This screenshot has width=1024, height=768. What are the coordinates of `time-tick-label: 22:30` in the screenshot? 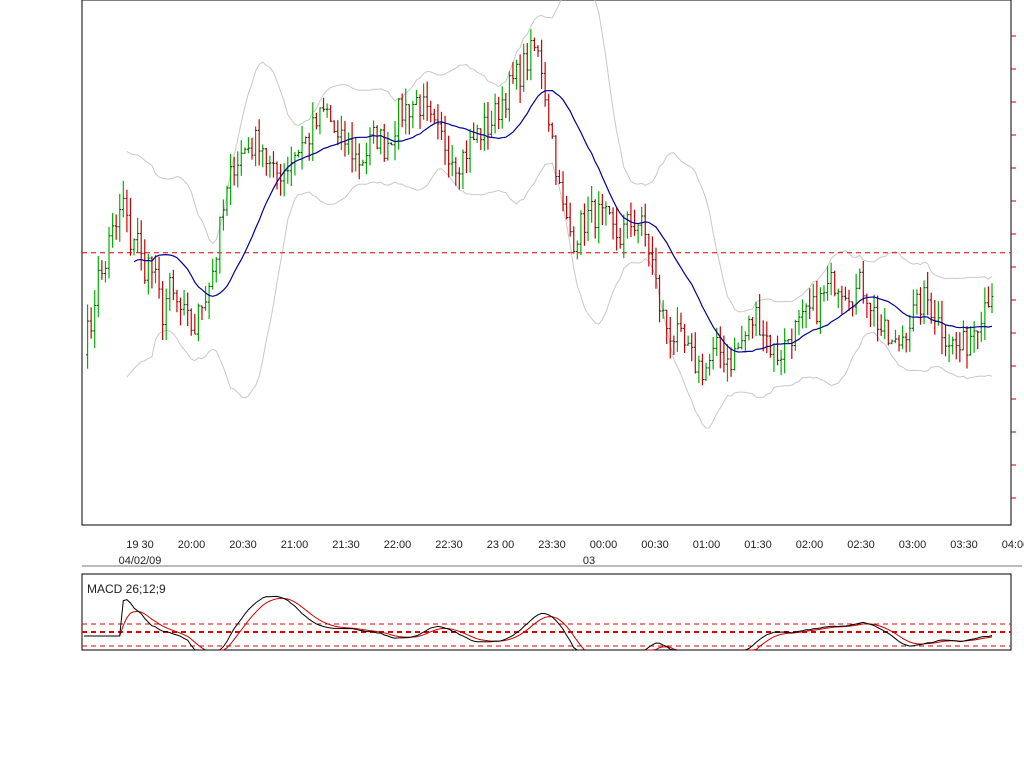 It's located at (449, 545).